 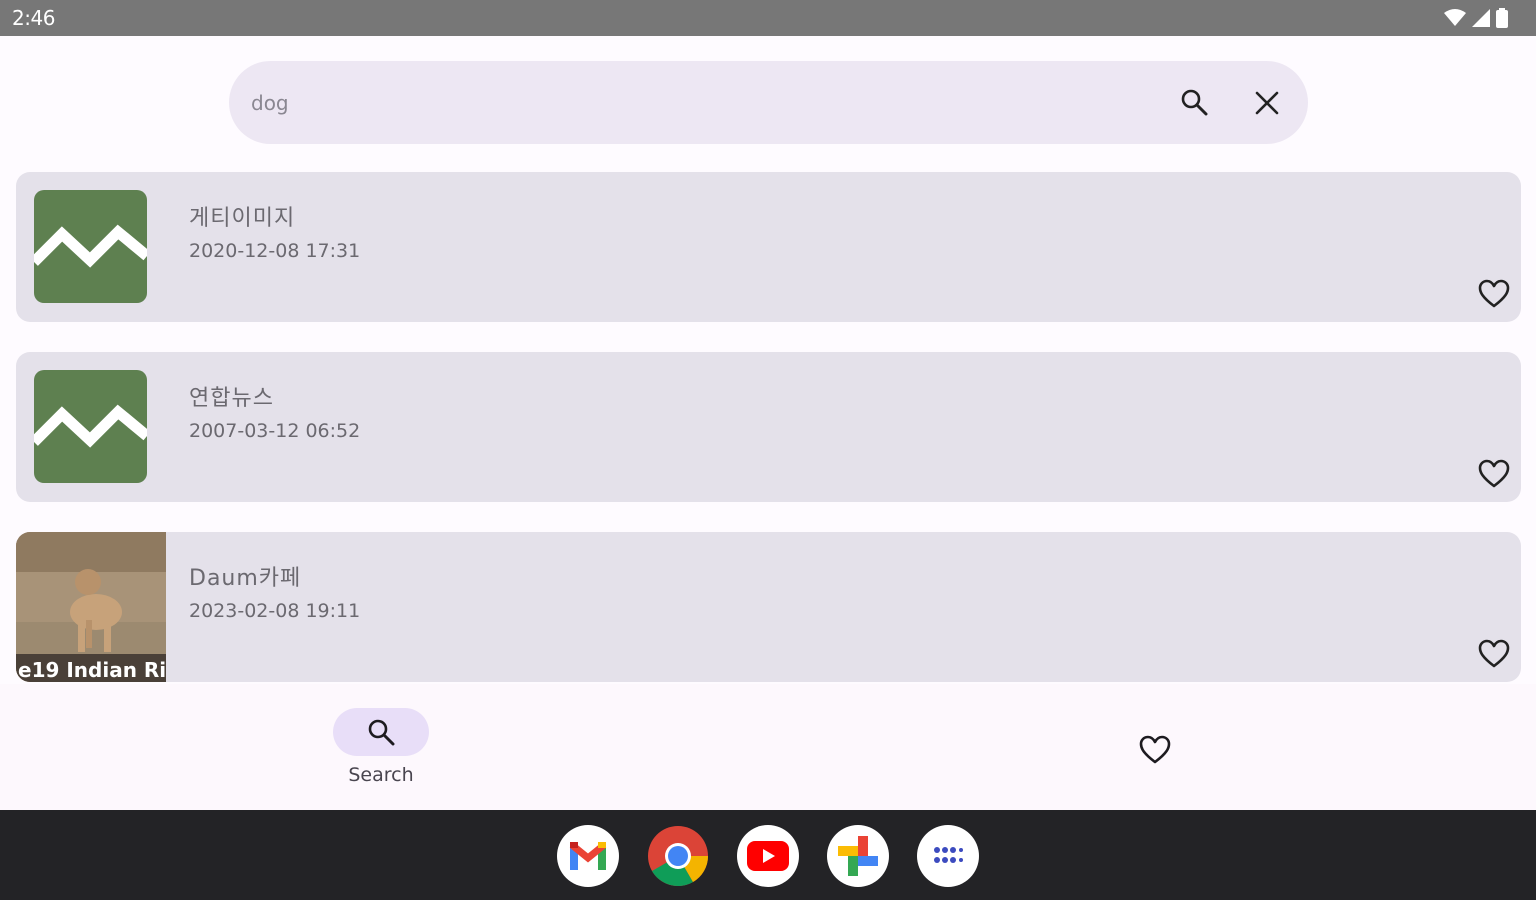 What do you see at coordinates (275, 251) in the screenshot?
I see `result-date: 2020-12-08 17:31` at bounding box center [275, 251].